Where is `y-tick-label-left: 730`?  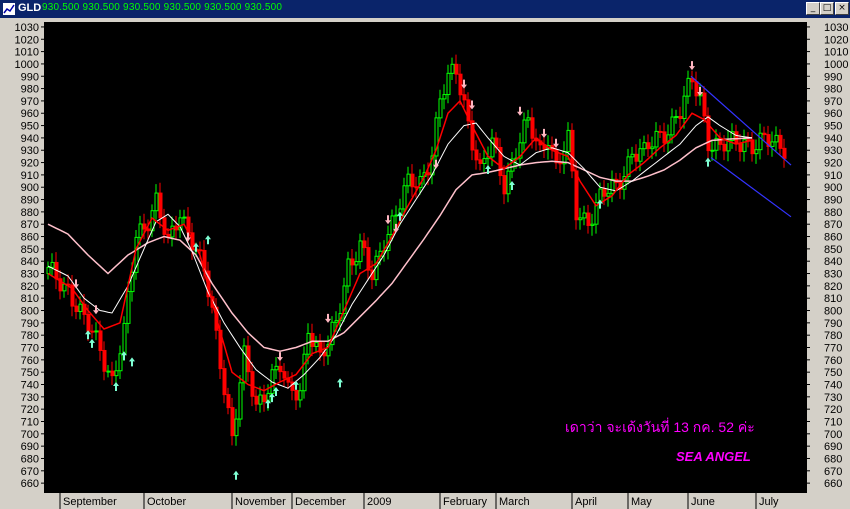
y-tick-label-left: 730 is located at coordinates (30, 398).